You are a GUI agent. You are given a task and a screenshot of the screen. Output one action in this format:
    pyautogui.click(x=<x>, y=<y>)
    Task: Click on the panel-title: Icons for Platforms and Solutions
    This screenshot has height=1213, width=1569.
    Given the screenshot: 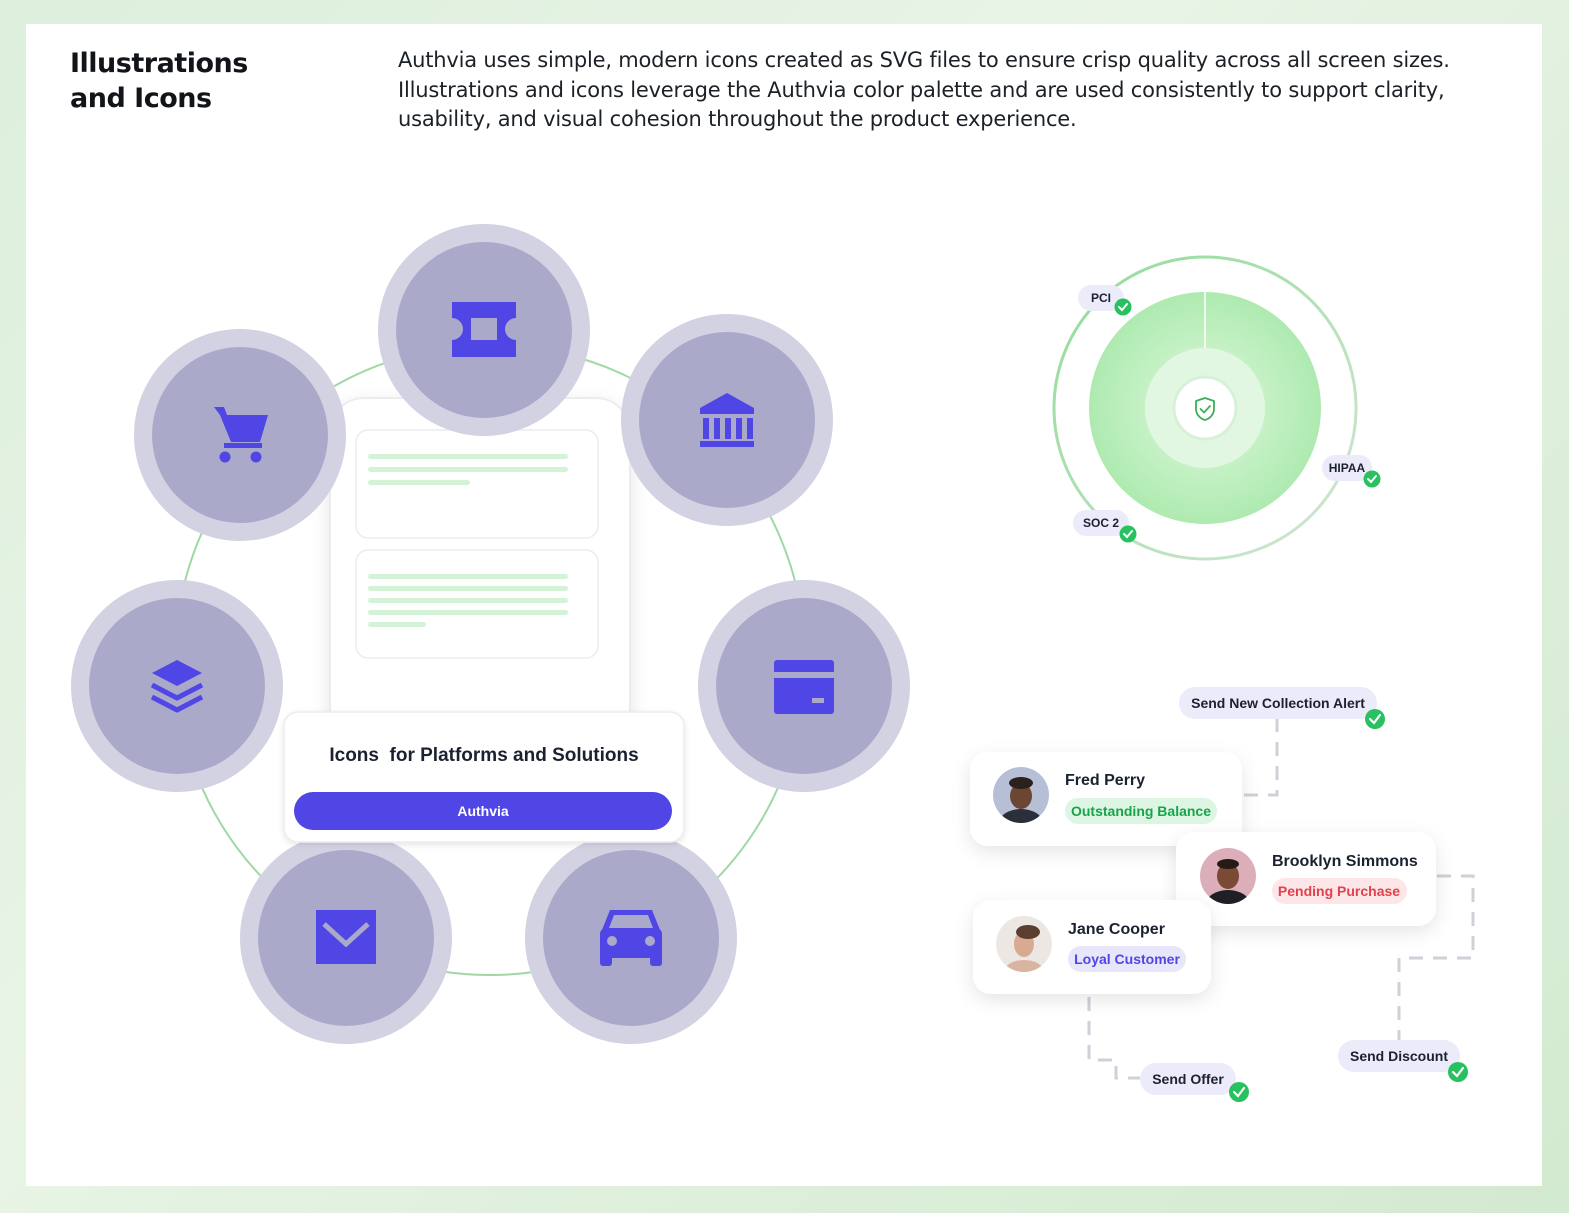 What is the action you would take?
    pyautogui.click(x=483, y=755)
    